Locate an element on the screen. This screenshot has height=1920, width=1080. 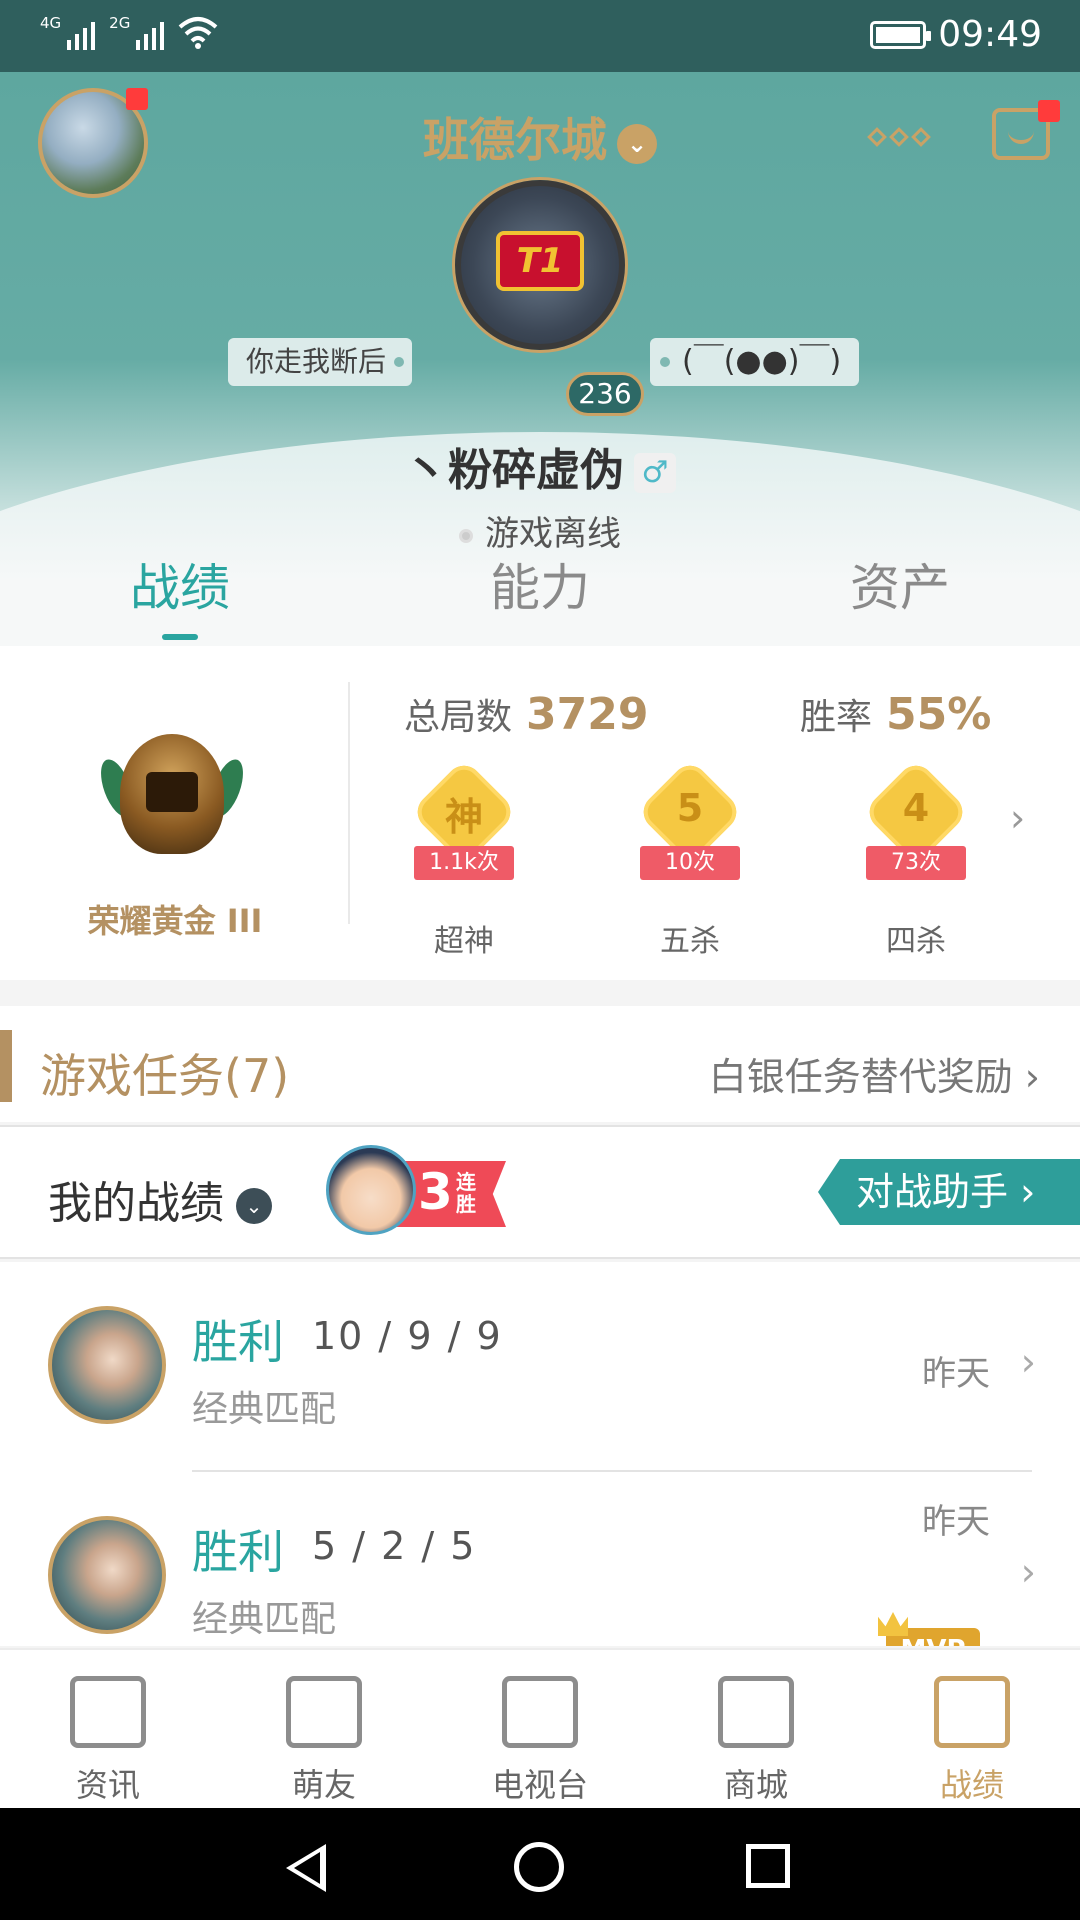
t1-logo-icon: T1 is located at coordinates (540, 261).